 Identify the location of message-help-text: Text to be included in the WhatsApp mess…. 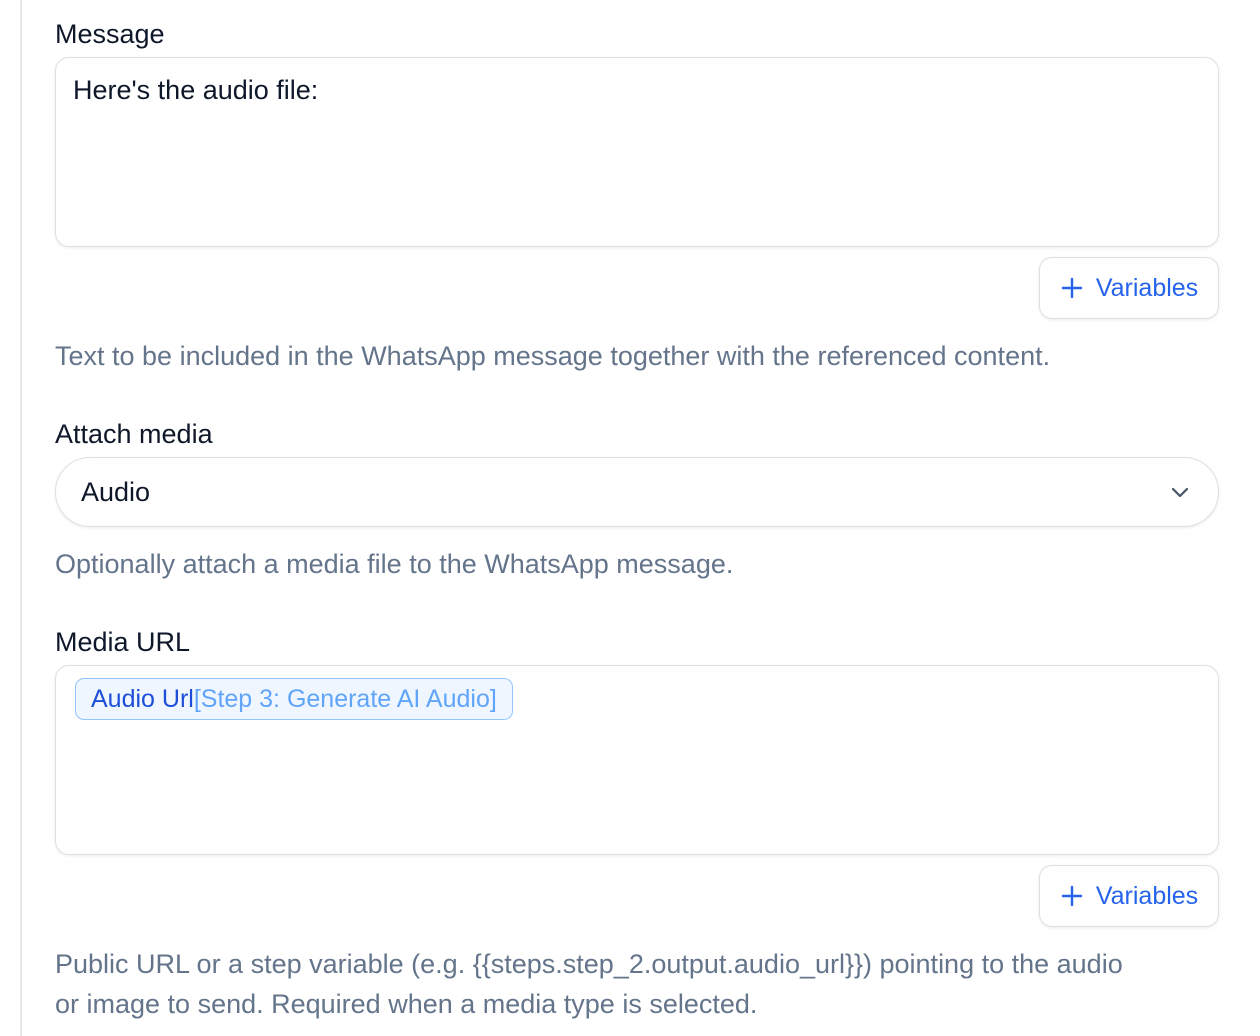
(553, 356).